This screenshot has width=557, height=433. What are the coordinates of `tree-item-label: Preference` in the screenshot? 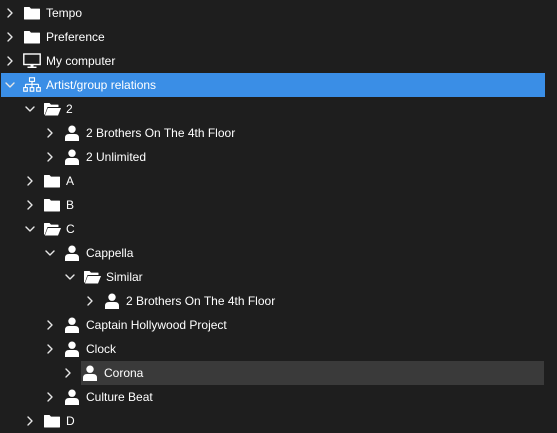 It's located at (75, 37).